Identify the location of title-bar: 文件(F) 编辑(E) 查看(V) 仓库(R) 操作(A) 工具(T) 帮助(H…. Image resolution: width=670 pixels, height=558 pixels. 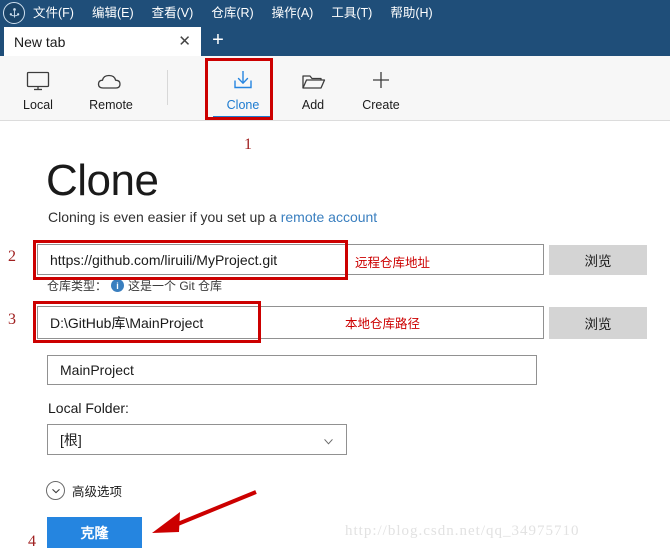
(335, 13).